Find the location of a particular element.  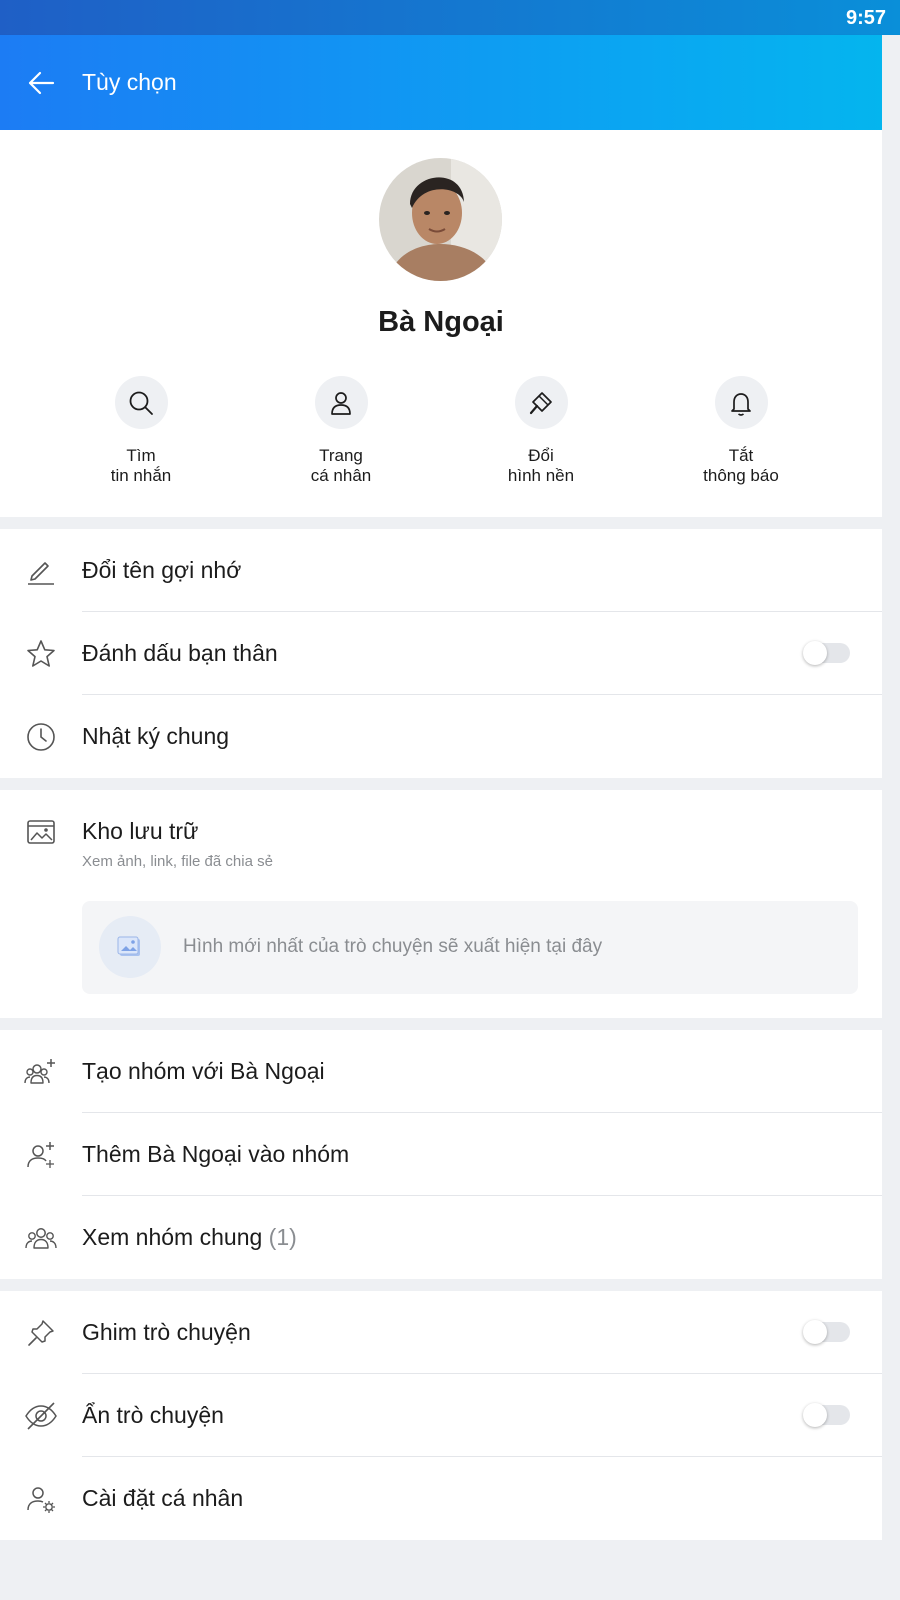

user-icon is located at coordinates (341, 403).